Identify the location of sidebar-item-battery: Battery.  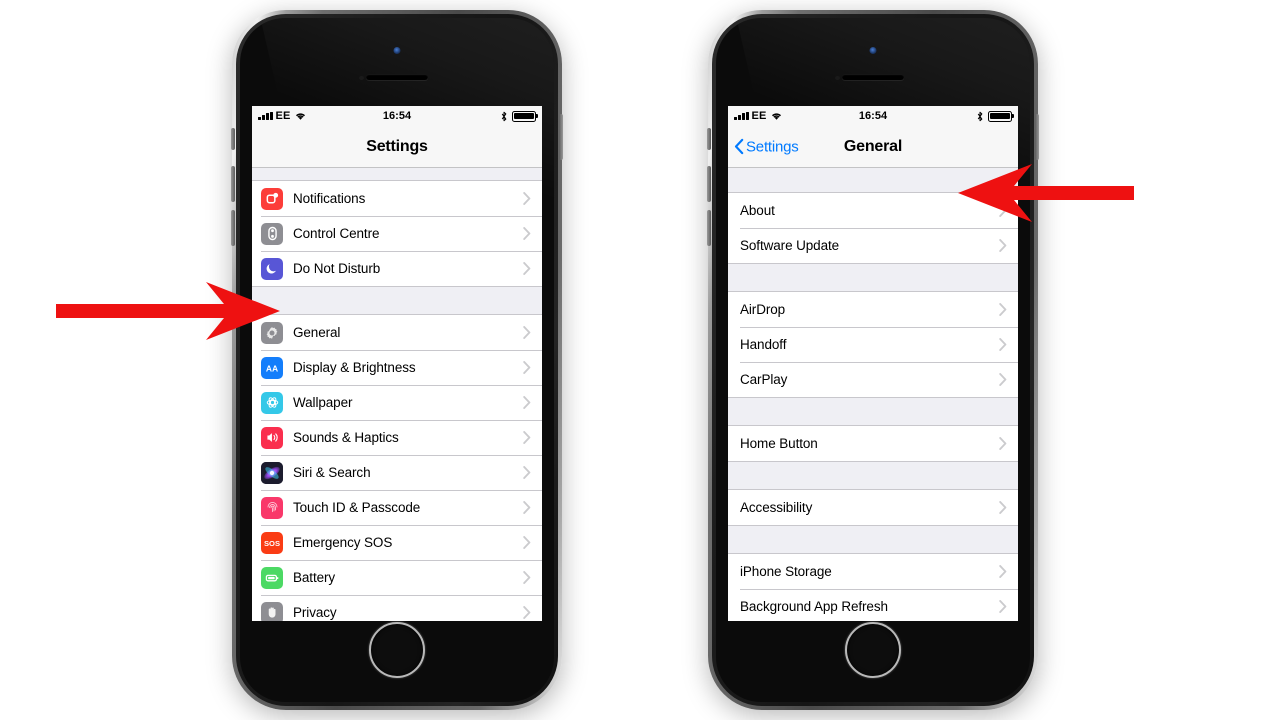
(397, 577).